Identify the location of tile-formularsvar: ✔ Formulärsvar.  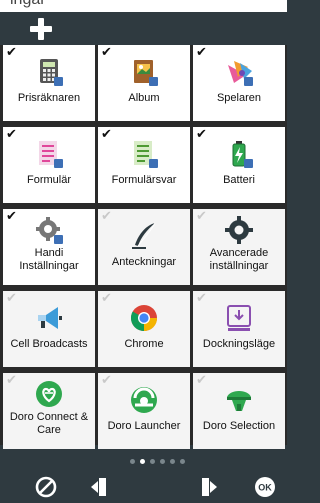
(144, 165).